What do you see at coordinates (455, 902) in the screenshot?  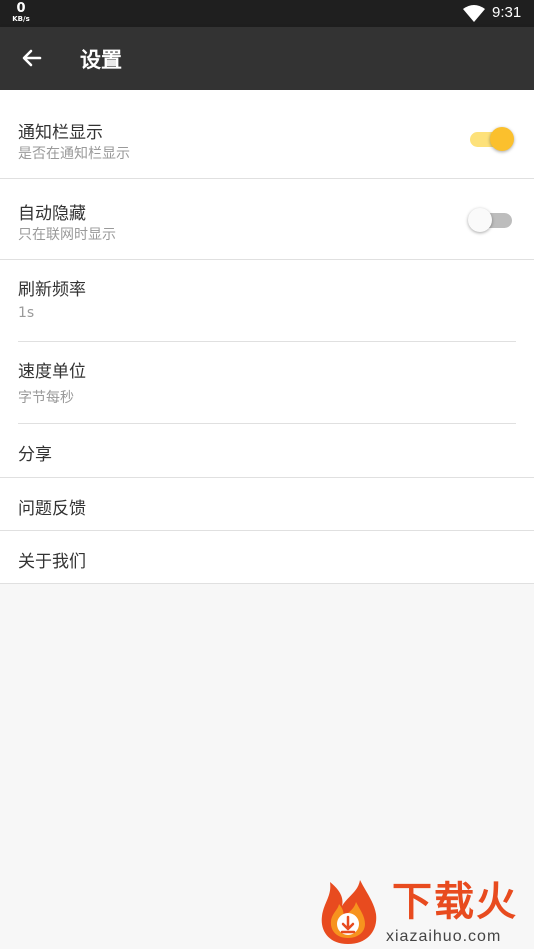 I see `watermark-brand: 下载火` at bounding box center [455, 902].